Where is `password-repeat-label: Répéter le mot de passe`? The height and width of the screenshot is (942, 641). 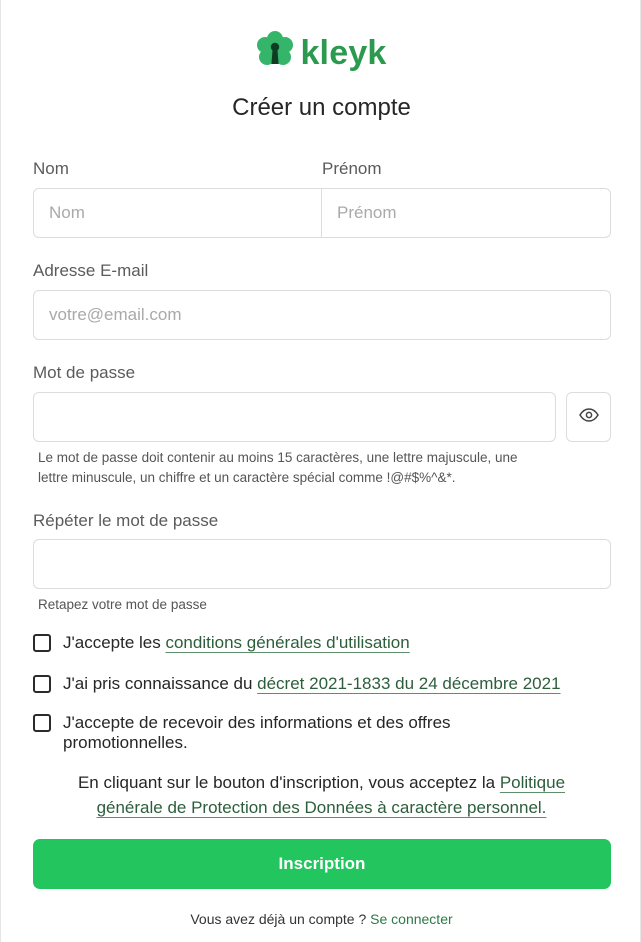
password-repeat-label: Répéter le mot de passe is located at coordinates (126, 520).